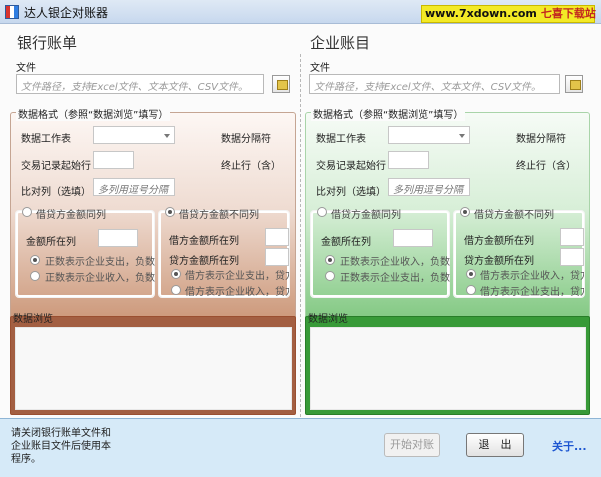  I want to click on bank-data-browse: 数据浏览, so click(153, 364).